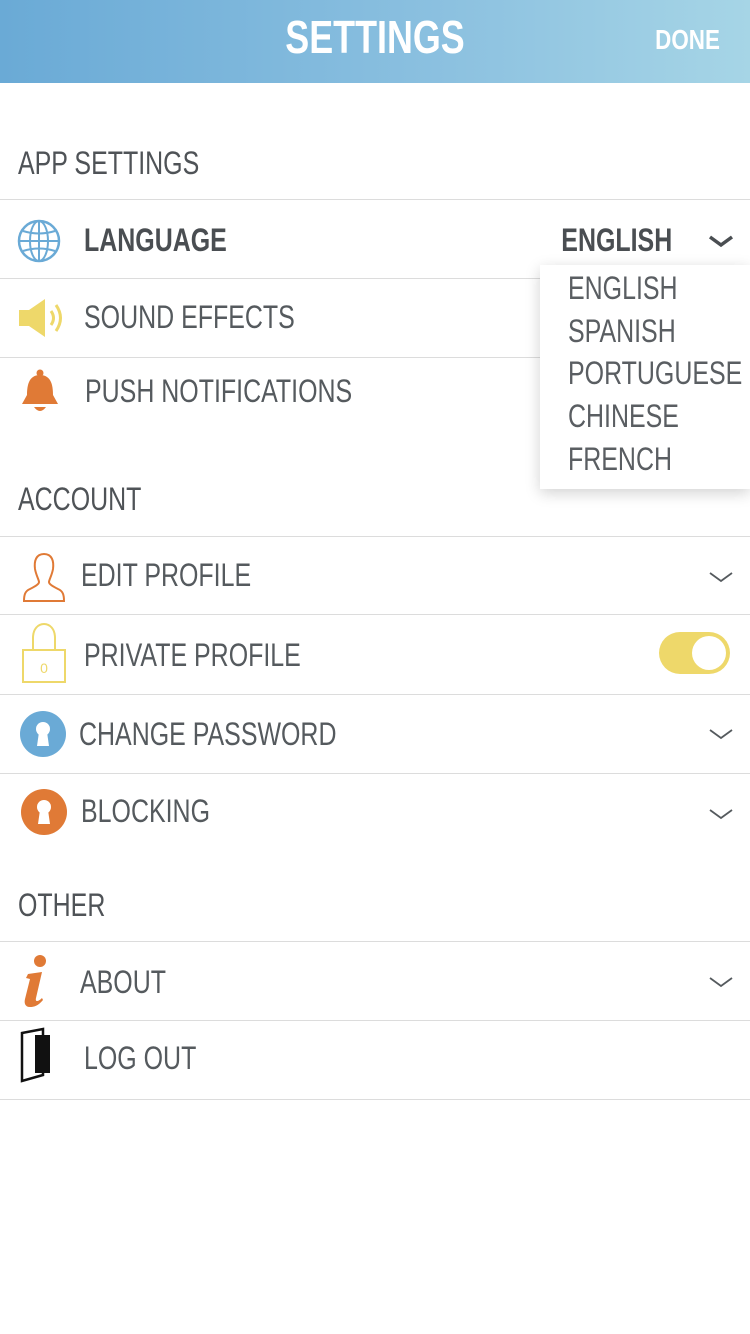 The width and height of the screenshot is (750, 1334). What do you see at coordinates (709, 653) in the screenshot?
I see `toggle-knob` at bounding box center [709, 653].